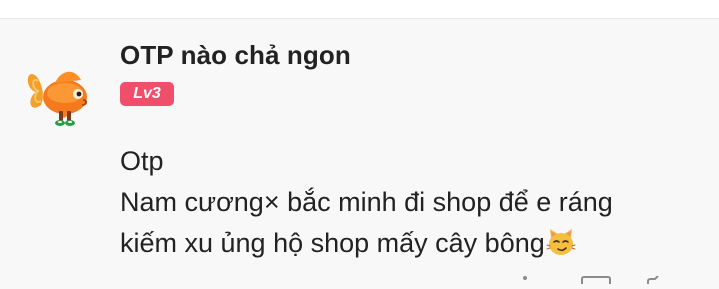 The width and height of the screenshot is (719, 289). I want to click on goldfish-avatar-icon, so click(61, 90).